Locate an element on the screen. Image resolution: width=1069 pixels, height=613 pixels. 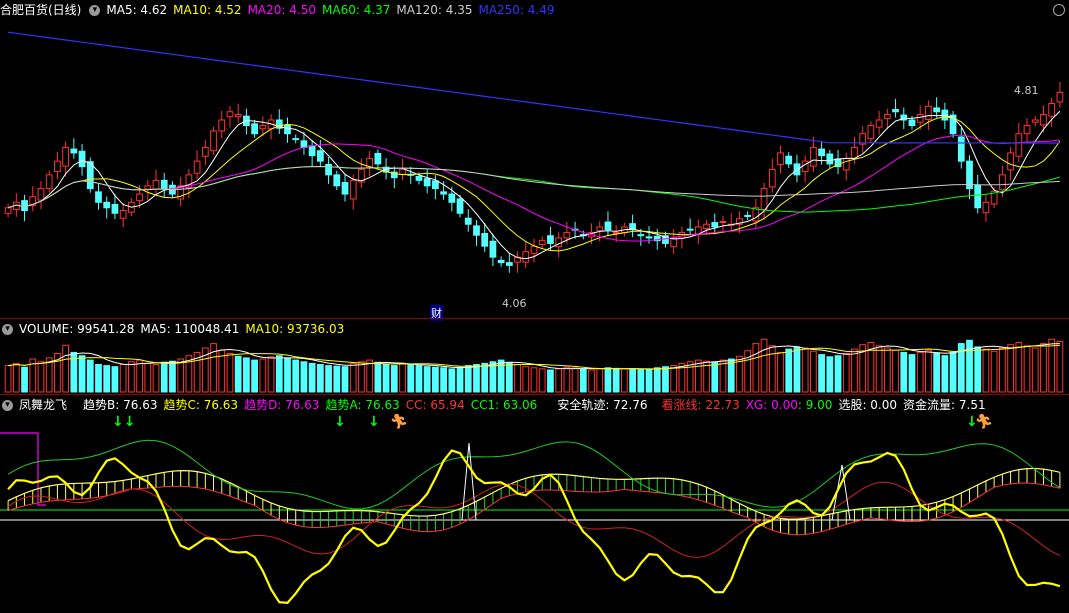
trend-lower-line is located at coordinates (534, 509).